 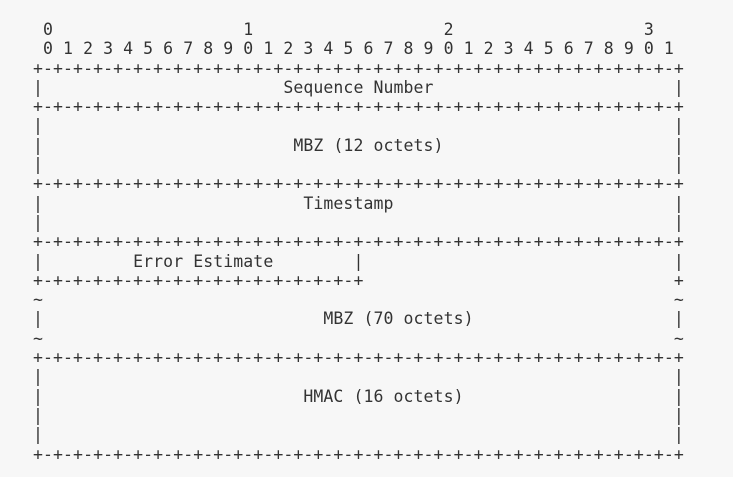 What do you see at coordinates (358, 396) in the screenshot?
I see `field-hmac-16-octets: | HMAC (16 octets) |` at bounding box center [358, 396].